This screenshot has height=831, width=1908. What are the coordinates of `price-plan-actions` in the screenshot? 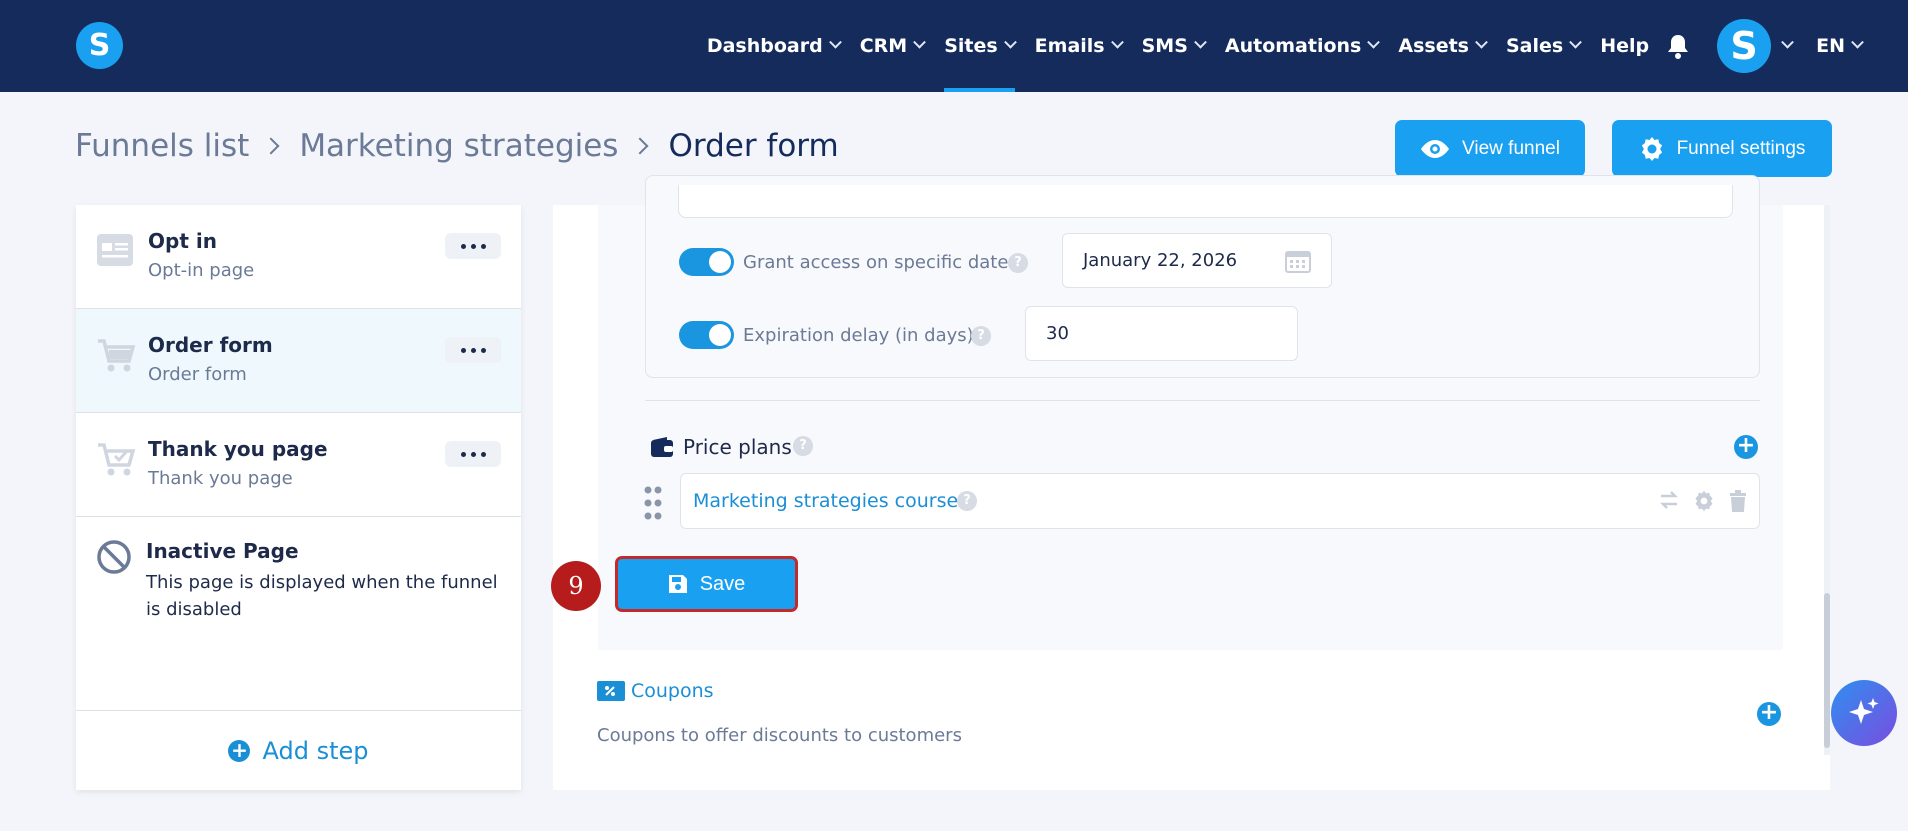 It's located at (1703, 503).